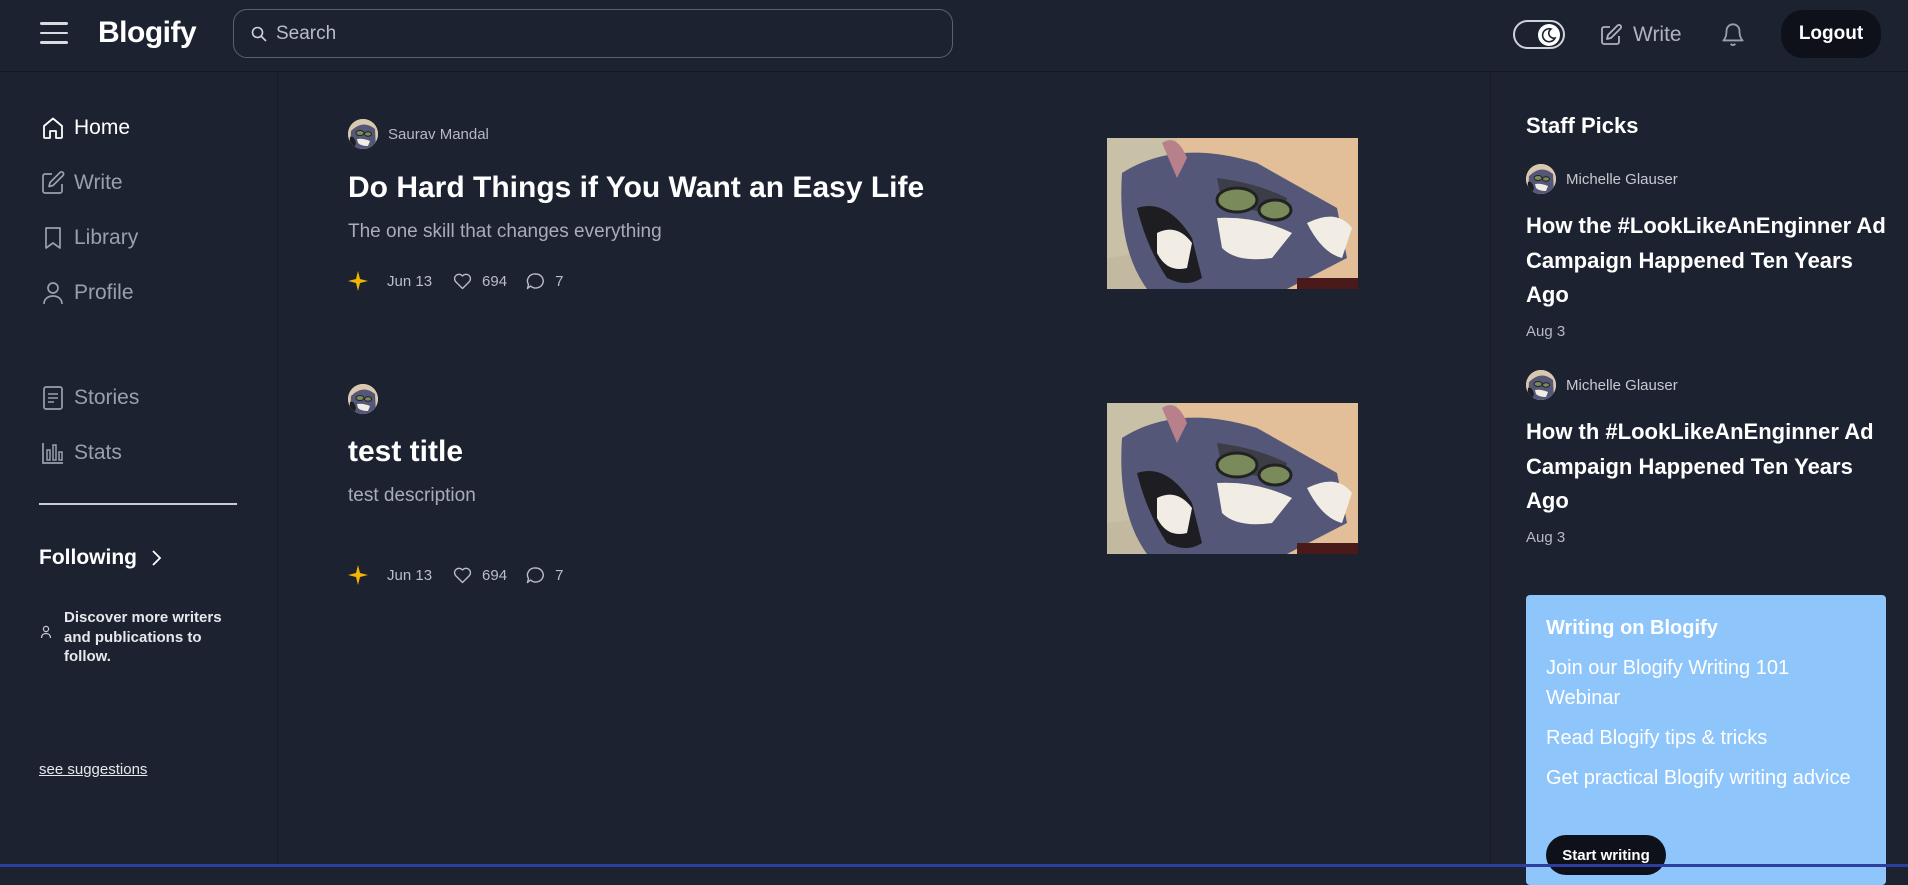  I want to click on search-input, so click(606, 34).